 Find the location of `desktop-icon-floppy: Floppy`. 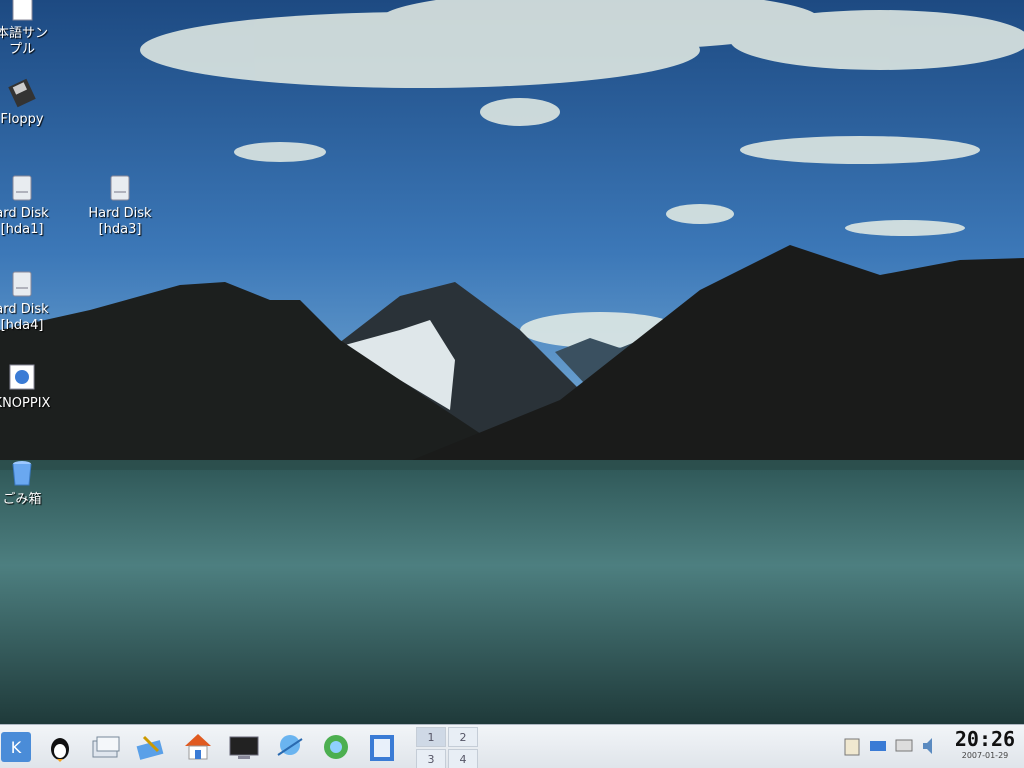

desktop-icon-floppy: Floppy is located at coordinates (35, 103).